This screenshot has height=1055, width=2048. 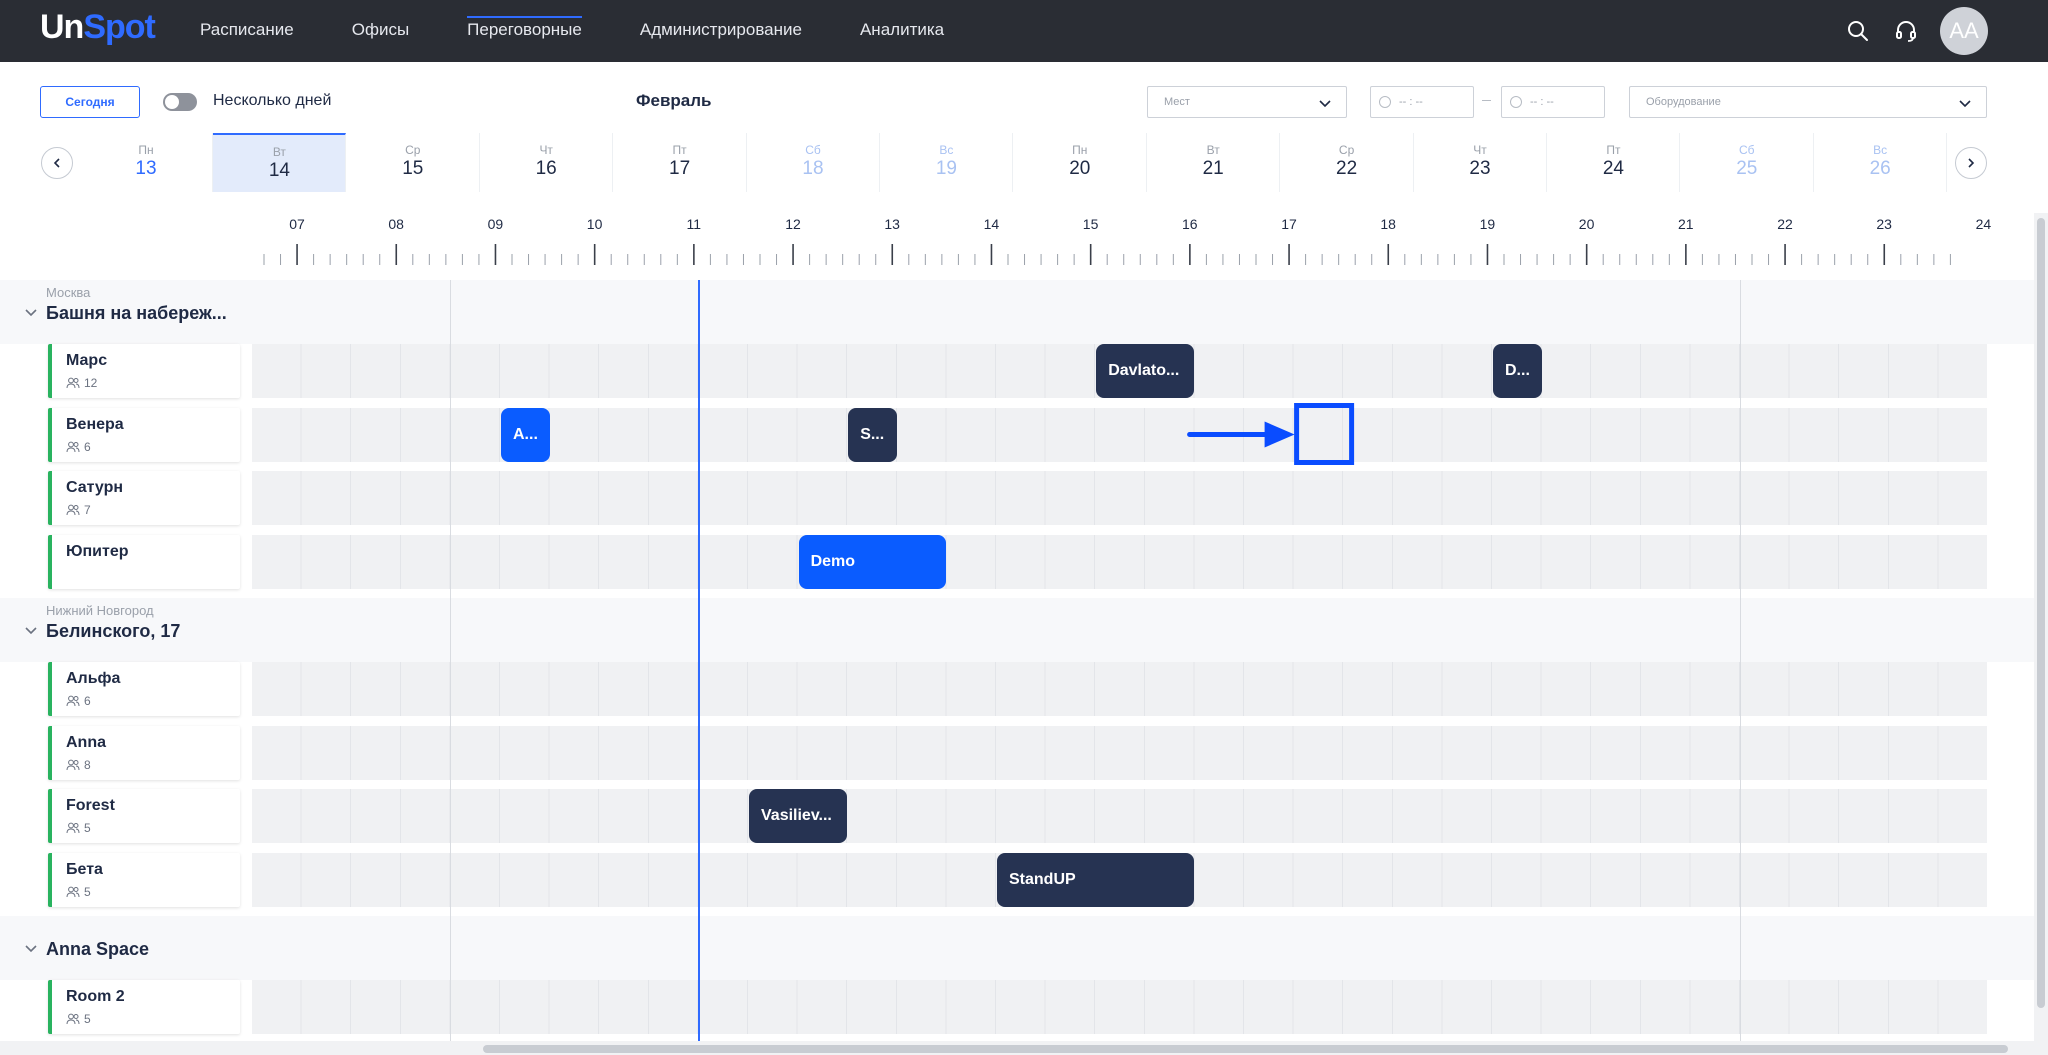 I want to click on nav-meeting-rooms: Переговорные, so click(x=524, y=31).